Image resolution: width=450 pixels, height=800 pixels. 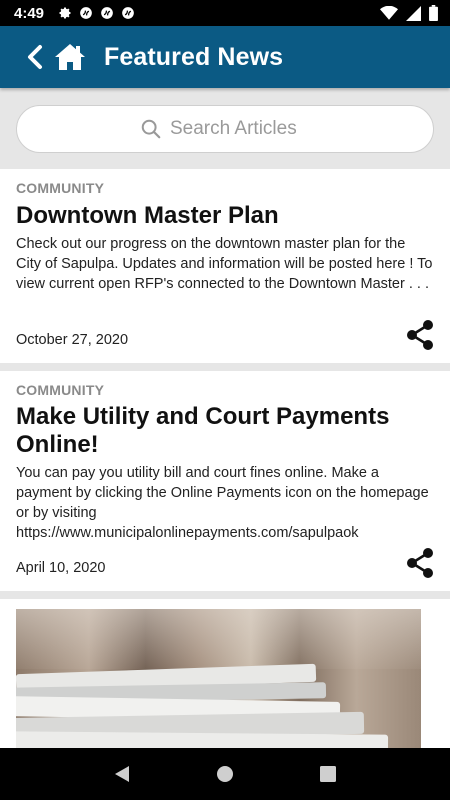 I want to click on status-time: 4:49, so click(x=29, y=13).